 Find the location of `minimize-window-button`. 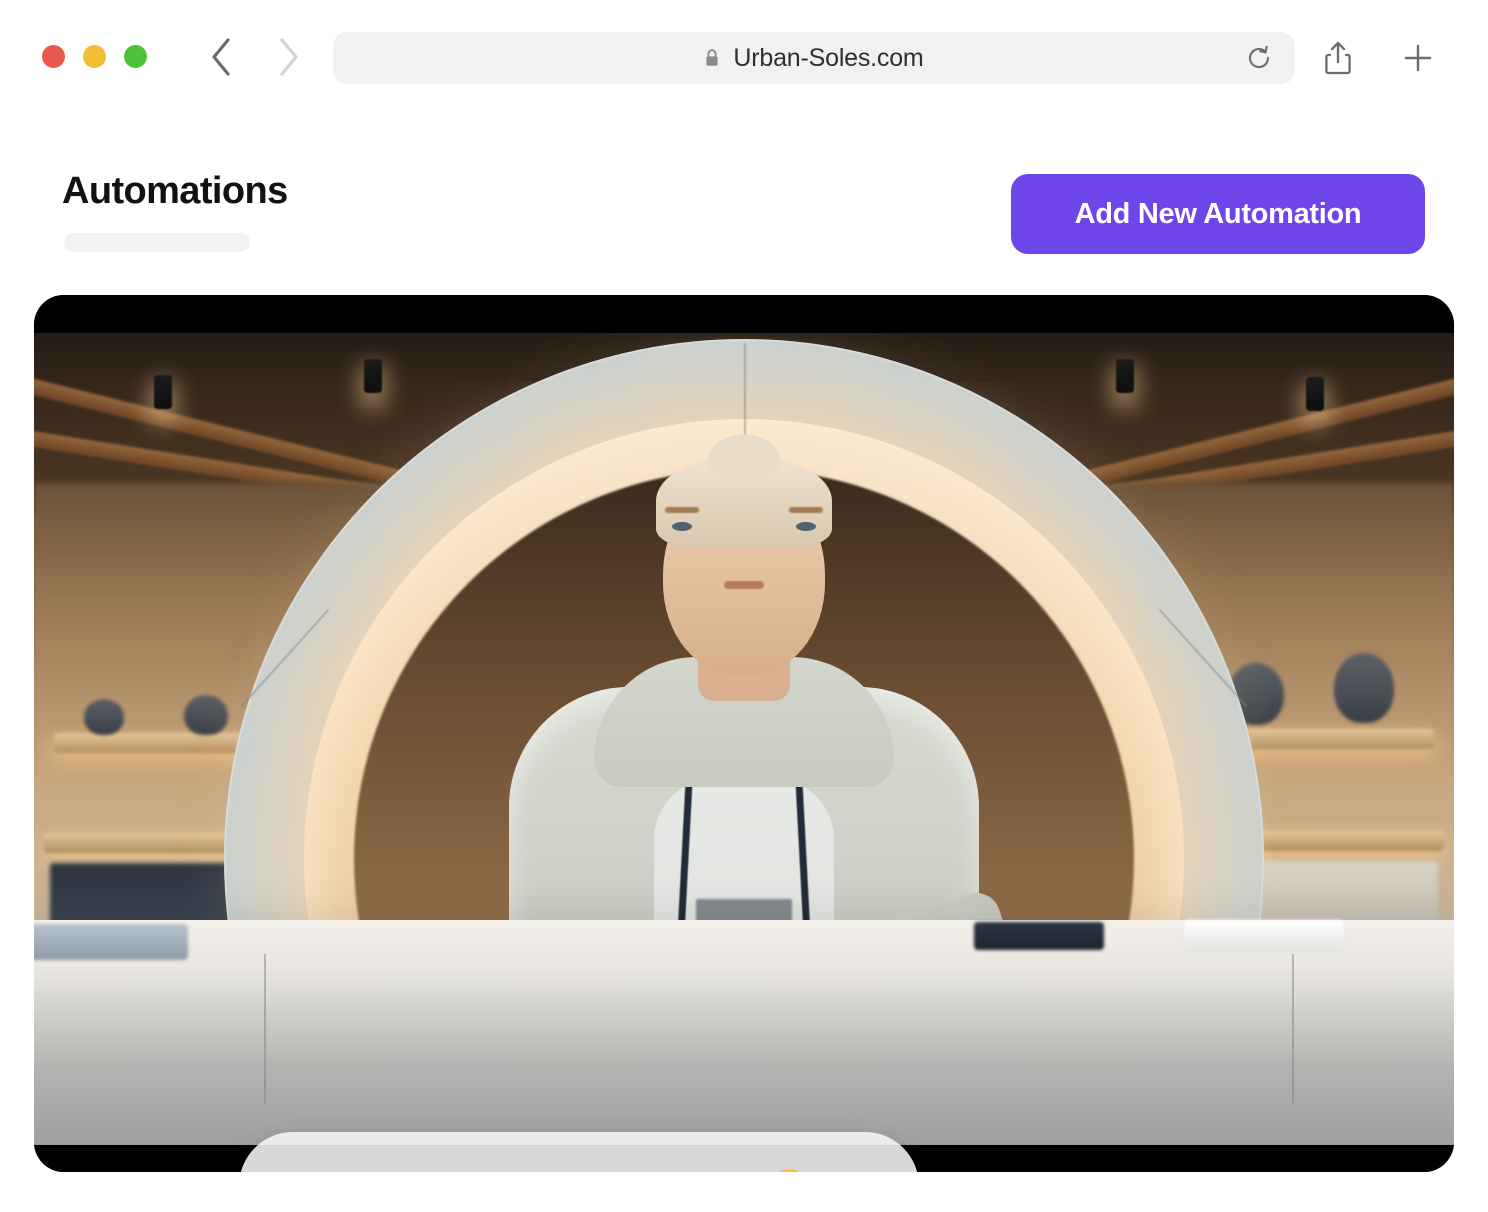

minimize-window-button is located at coordinates (94, 56).